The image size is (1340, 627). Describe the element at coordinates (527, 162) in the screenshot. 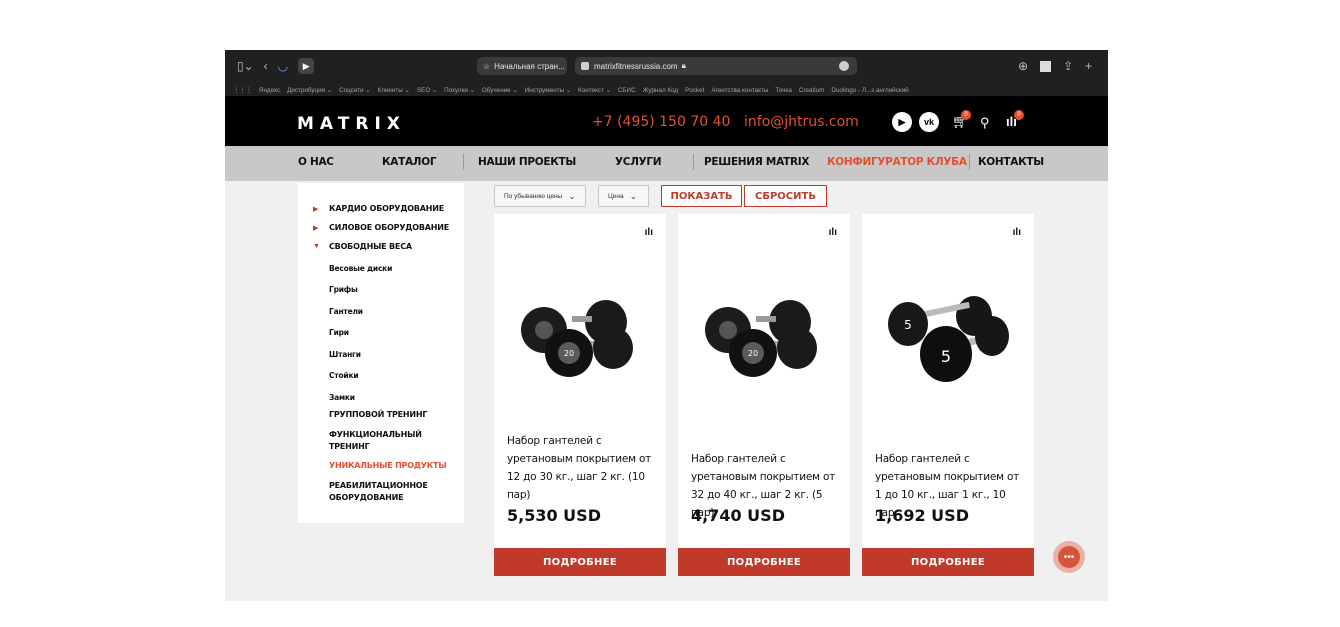

I see `nav-projects: НАШИ ПРОЕКТЫ` at that location.